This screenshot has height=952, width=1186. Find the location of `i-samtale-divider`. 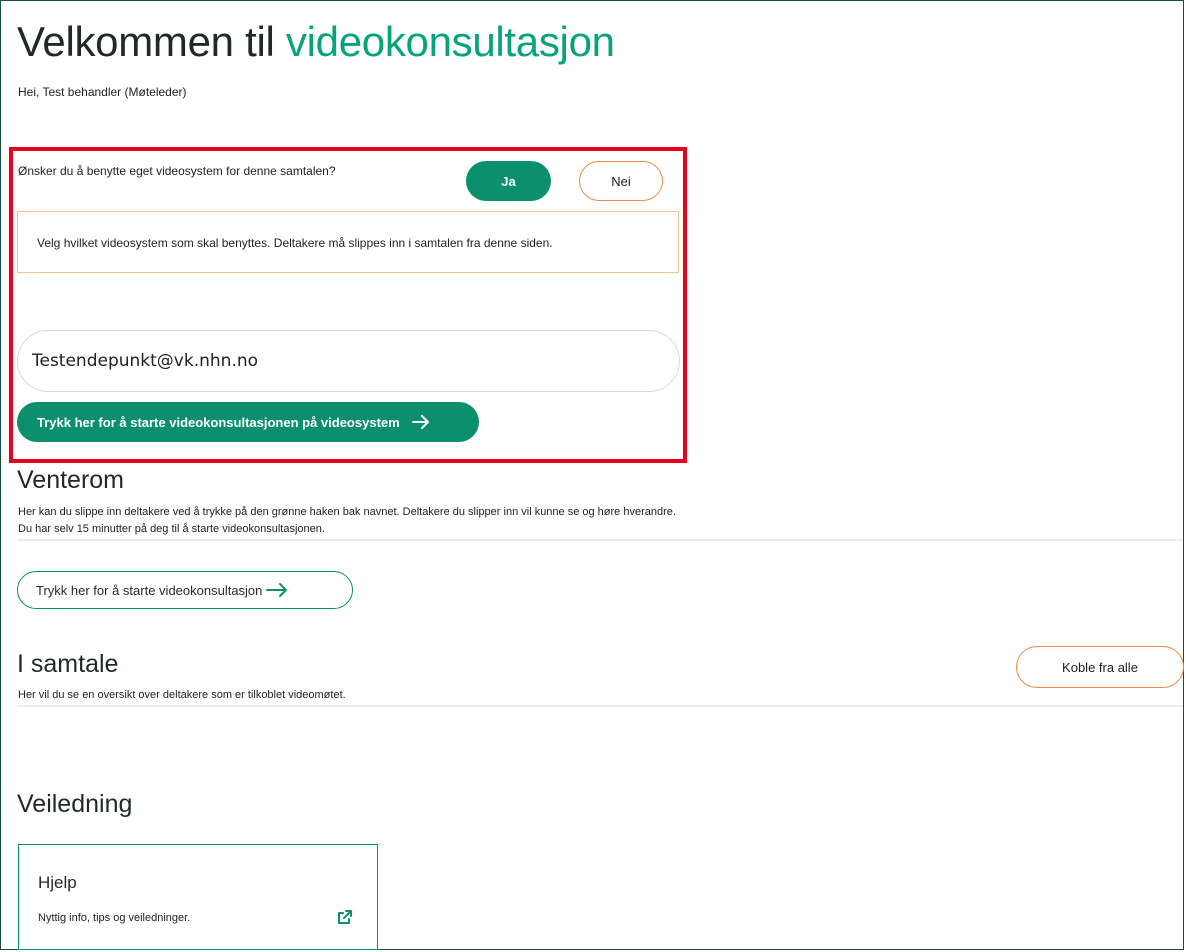

i-samtale-divider is located at coordinates (600, 706).